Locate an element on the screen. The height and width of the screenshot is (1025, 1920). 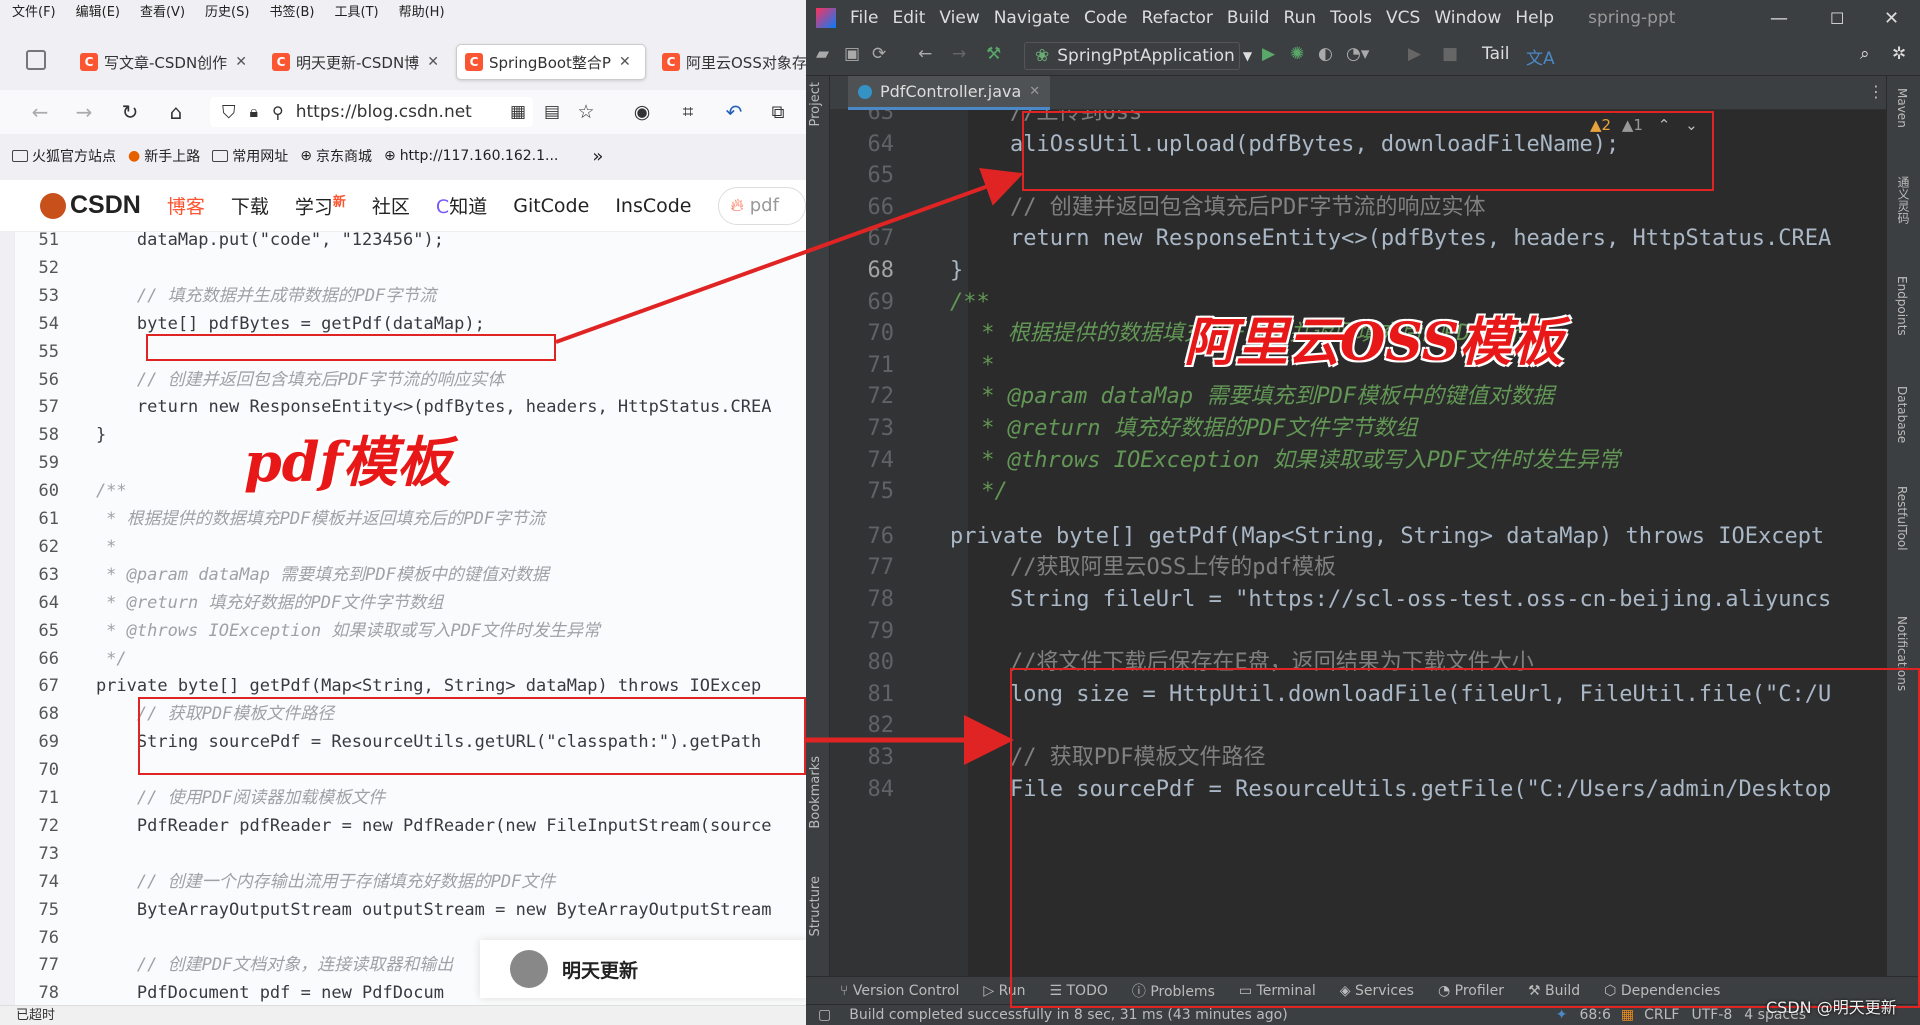
oss-template-label: 阿里云OSS模板 is located at coordinates (1374, 342).